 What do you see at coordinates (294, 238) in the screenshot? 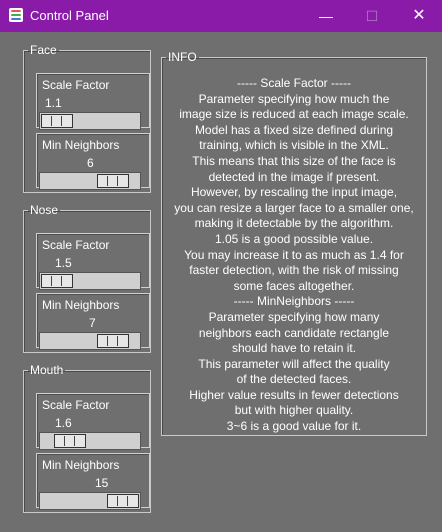
I see `info-line: 1.05 is a good possible value.` at bounding box center [294, 238].